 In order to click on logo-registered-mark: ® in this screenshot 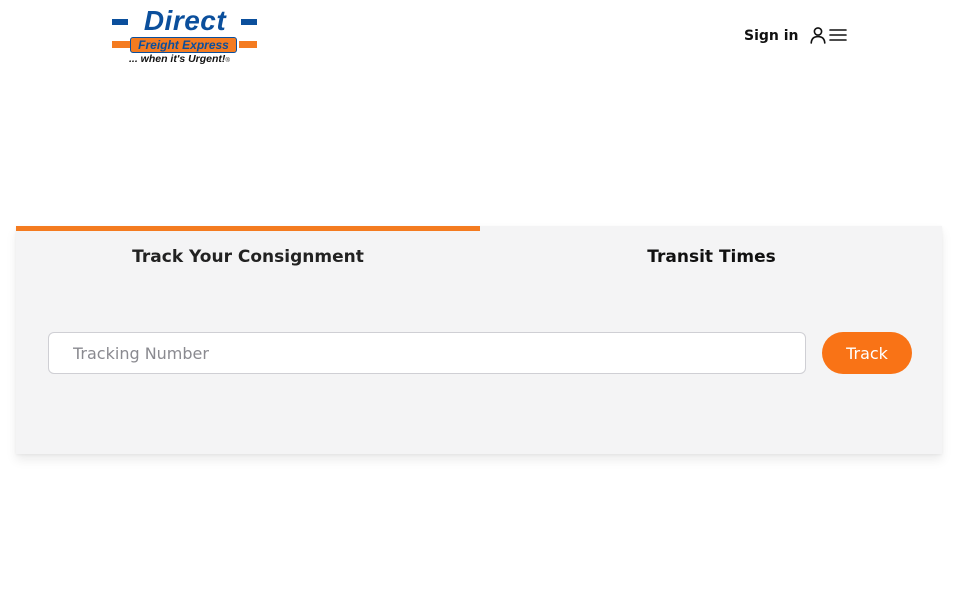, I will do `click(227, 61)`.